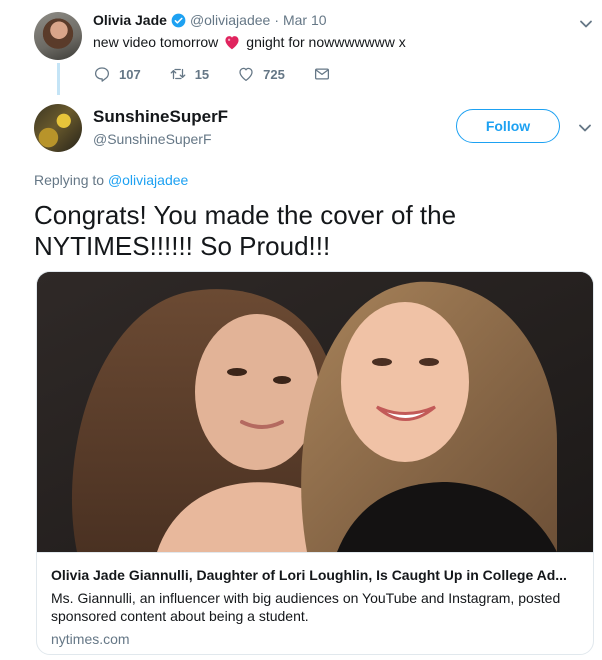 Image resolution: width=602 pixels, height=660 pixels. What do you see at coordinates (152, 139) in the screenshot?
I see `main-author-handle: @SunshineSuperF` at bounding box center [152, 139].